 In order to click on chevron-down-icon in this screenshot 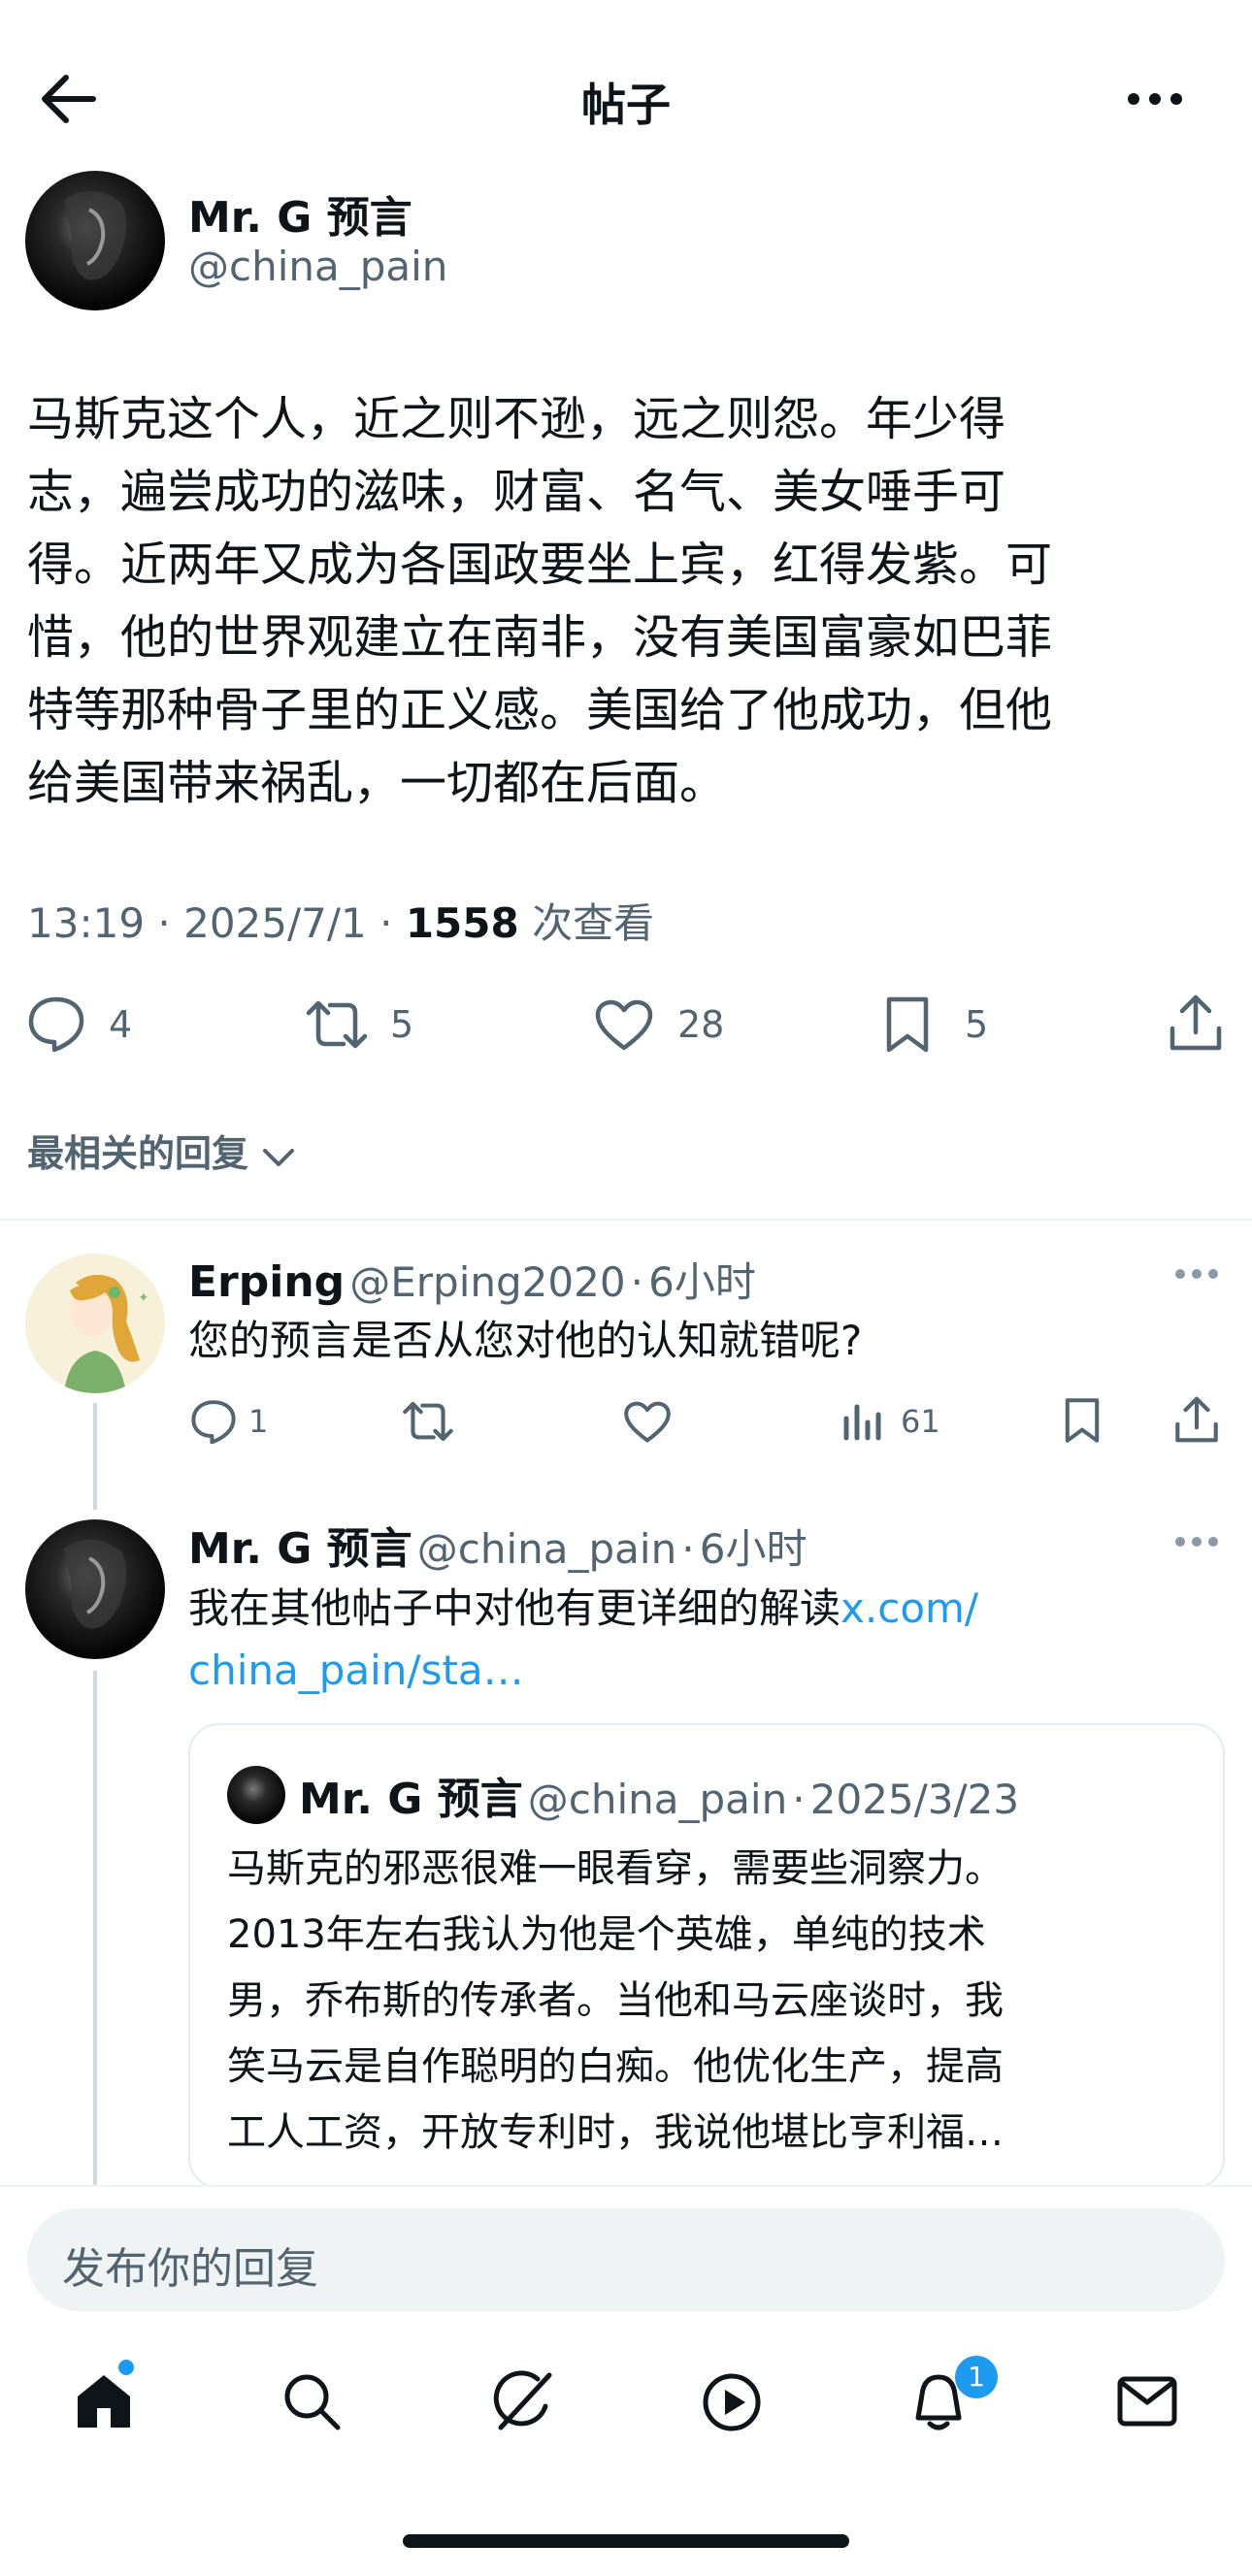, I will do `click(278, 1157)`.